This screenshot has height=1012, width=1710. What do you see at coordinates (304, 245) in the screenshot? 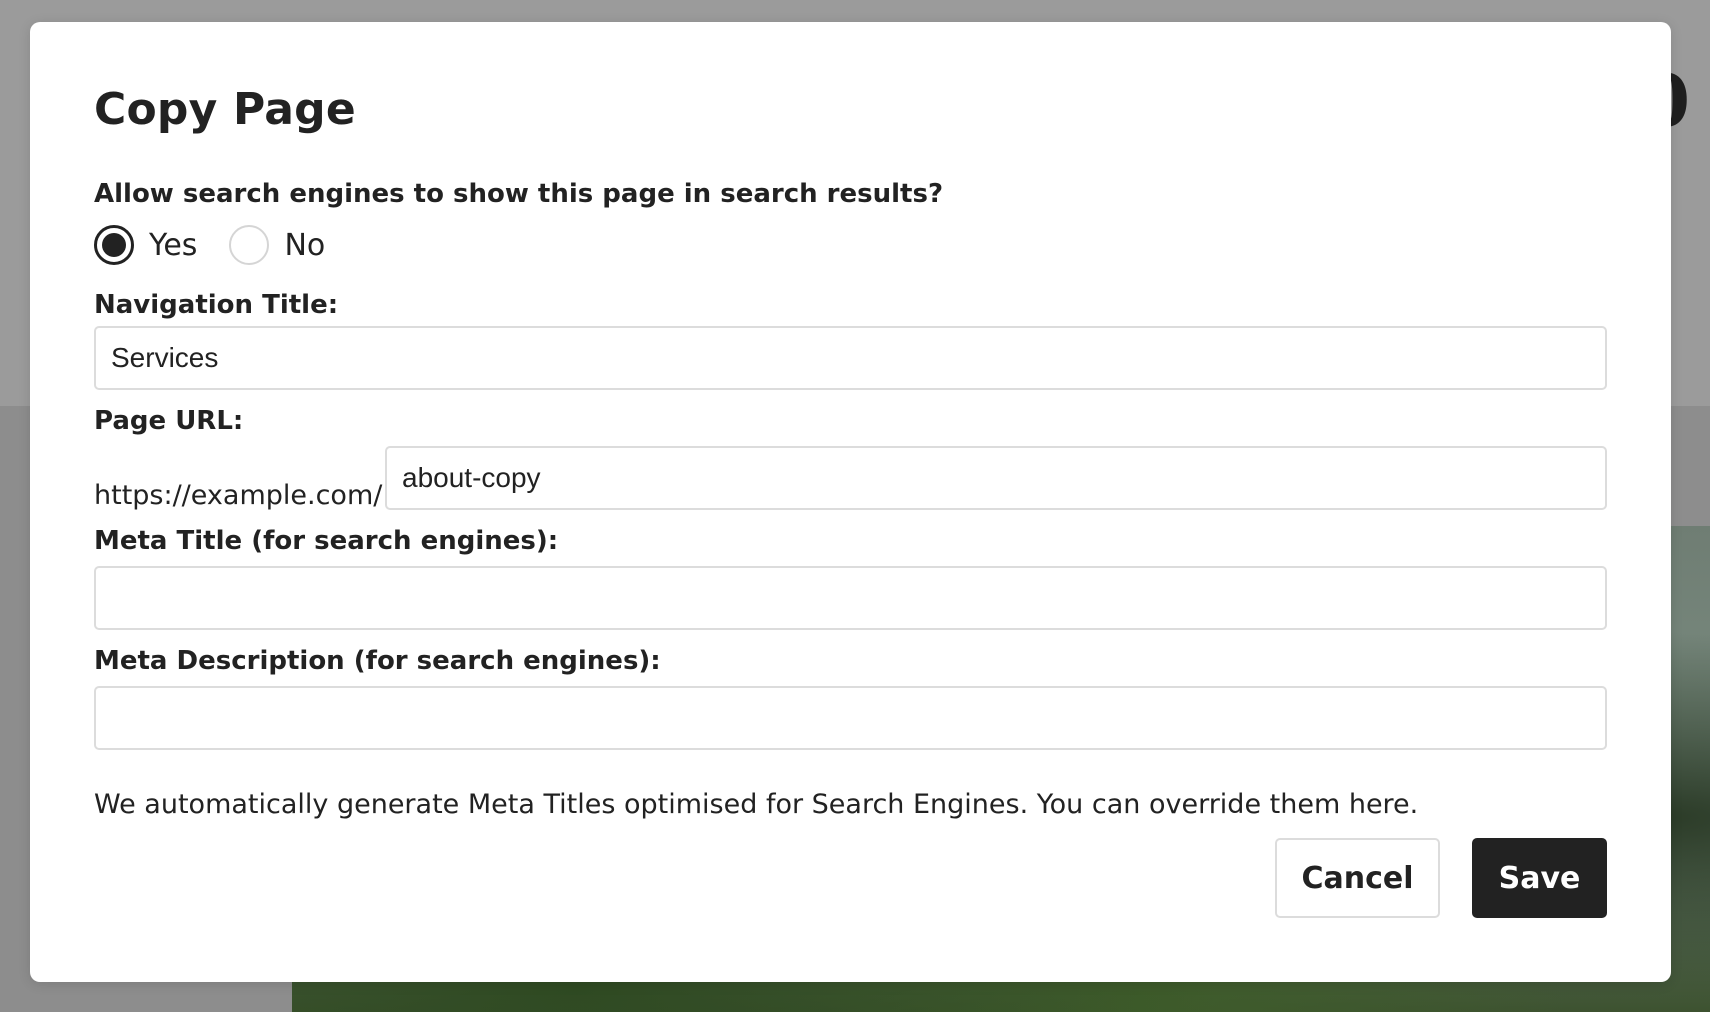
I see `radio-no-label: No` at bounding box center [304, 245].